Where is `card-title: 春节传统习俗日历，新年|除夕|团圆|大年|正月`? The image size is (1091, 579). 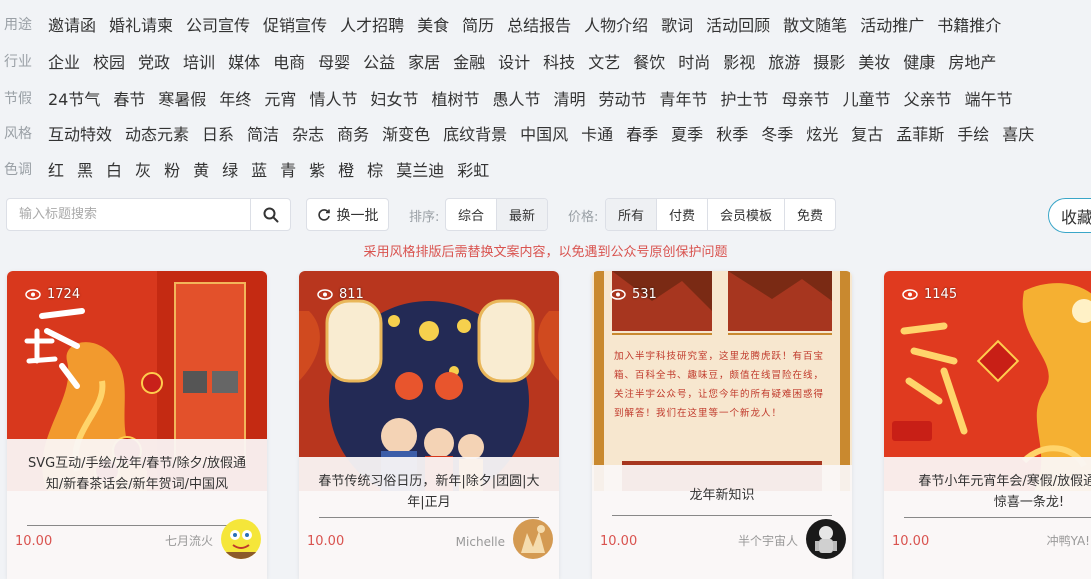
card-title: 春节传统习俗日历，新年|除夕|团圆|大年|正月 is located at coordinates (429, 492).